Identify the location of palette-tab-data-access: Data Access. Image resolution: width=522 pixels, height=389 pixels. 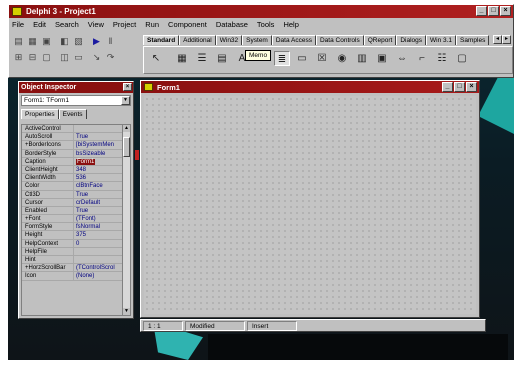
(293, 40).